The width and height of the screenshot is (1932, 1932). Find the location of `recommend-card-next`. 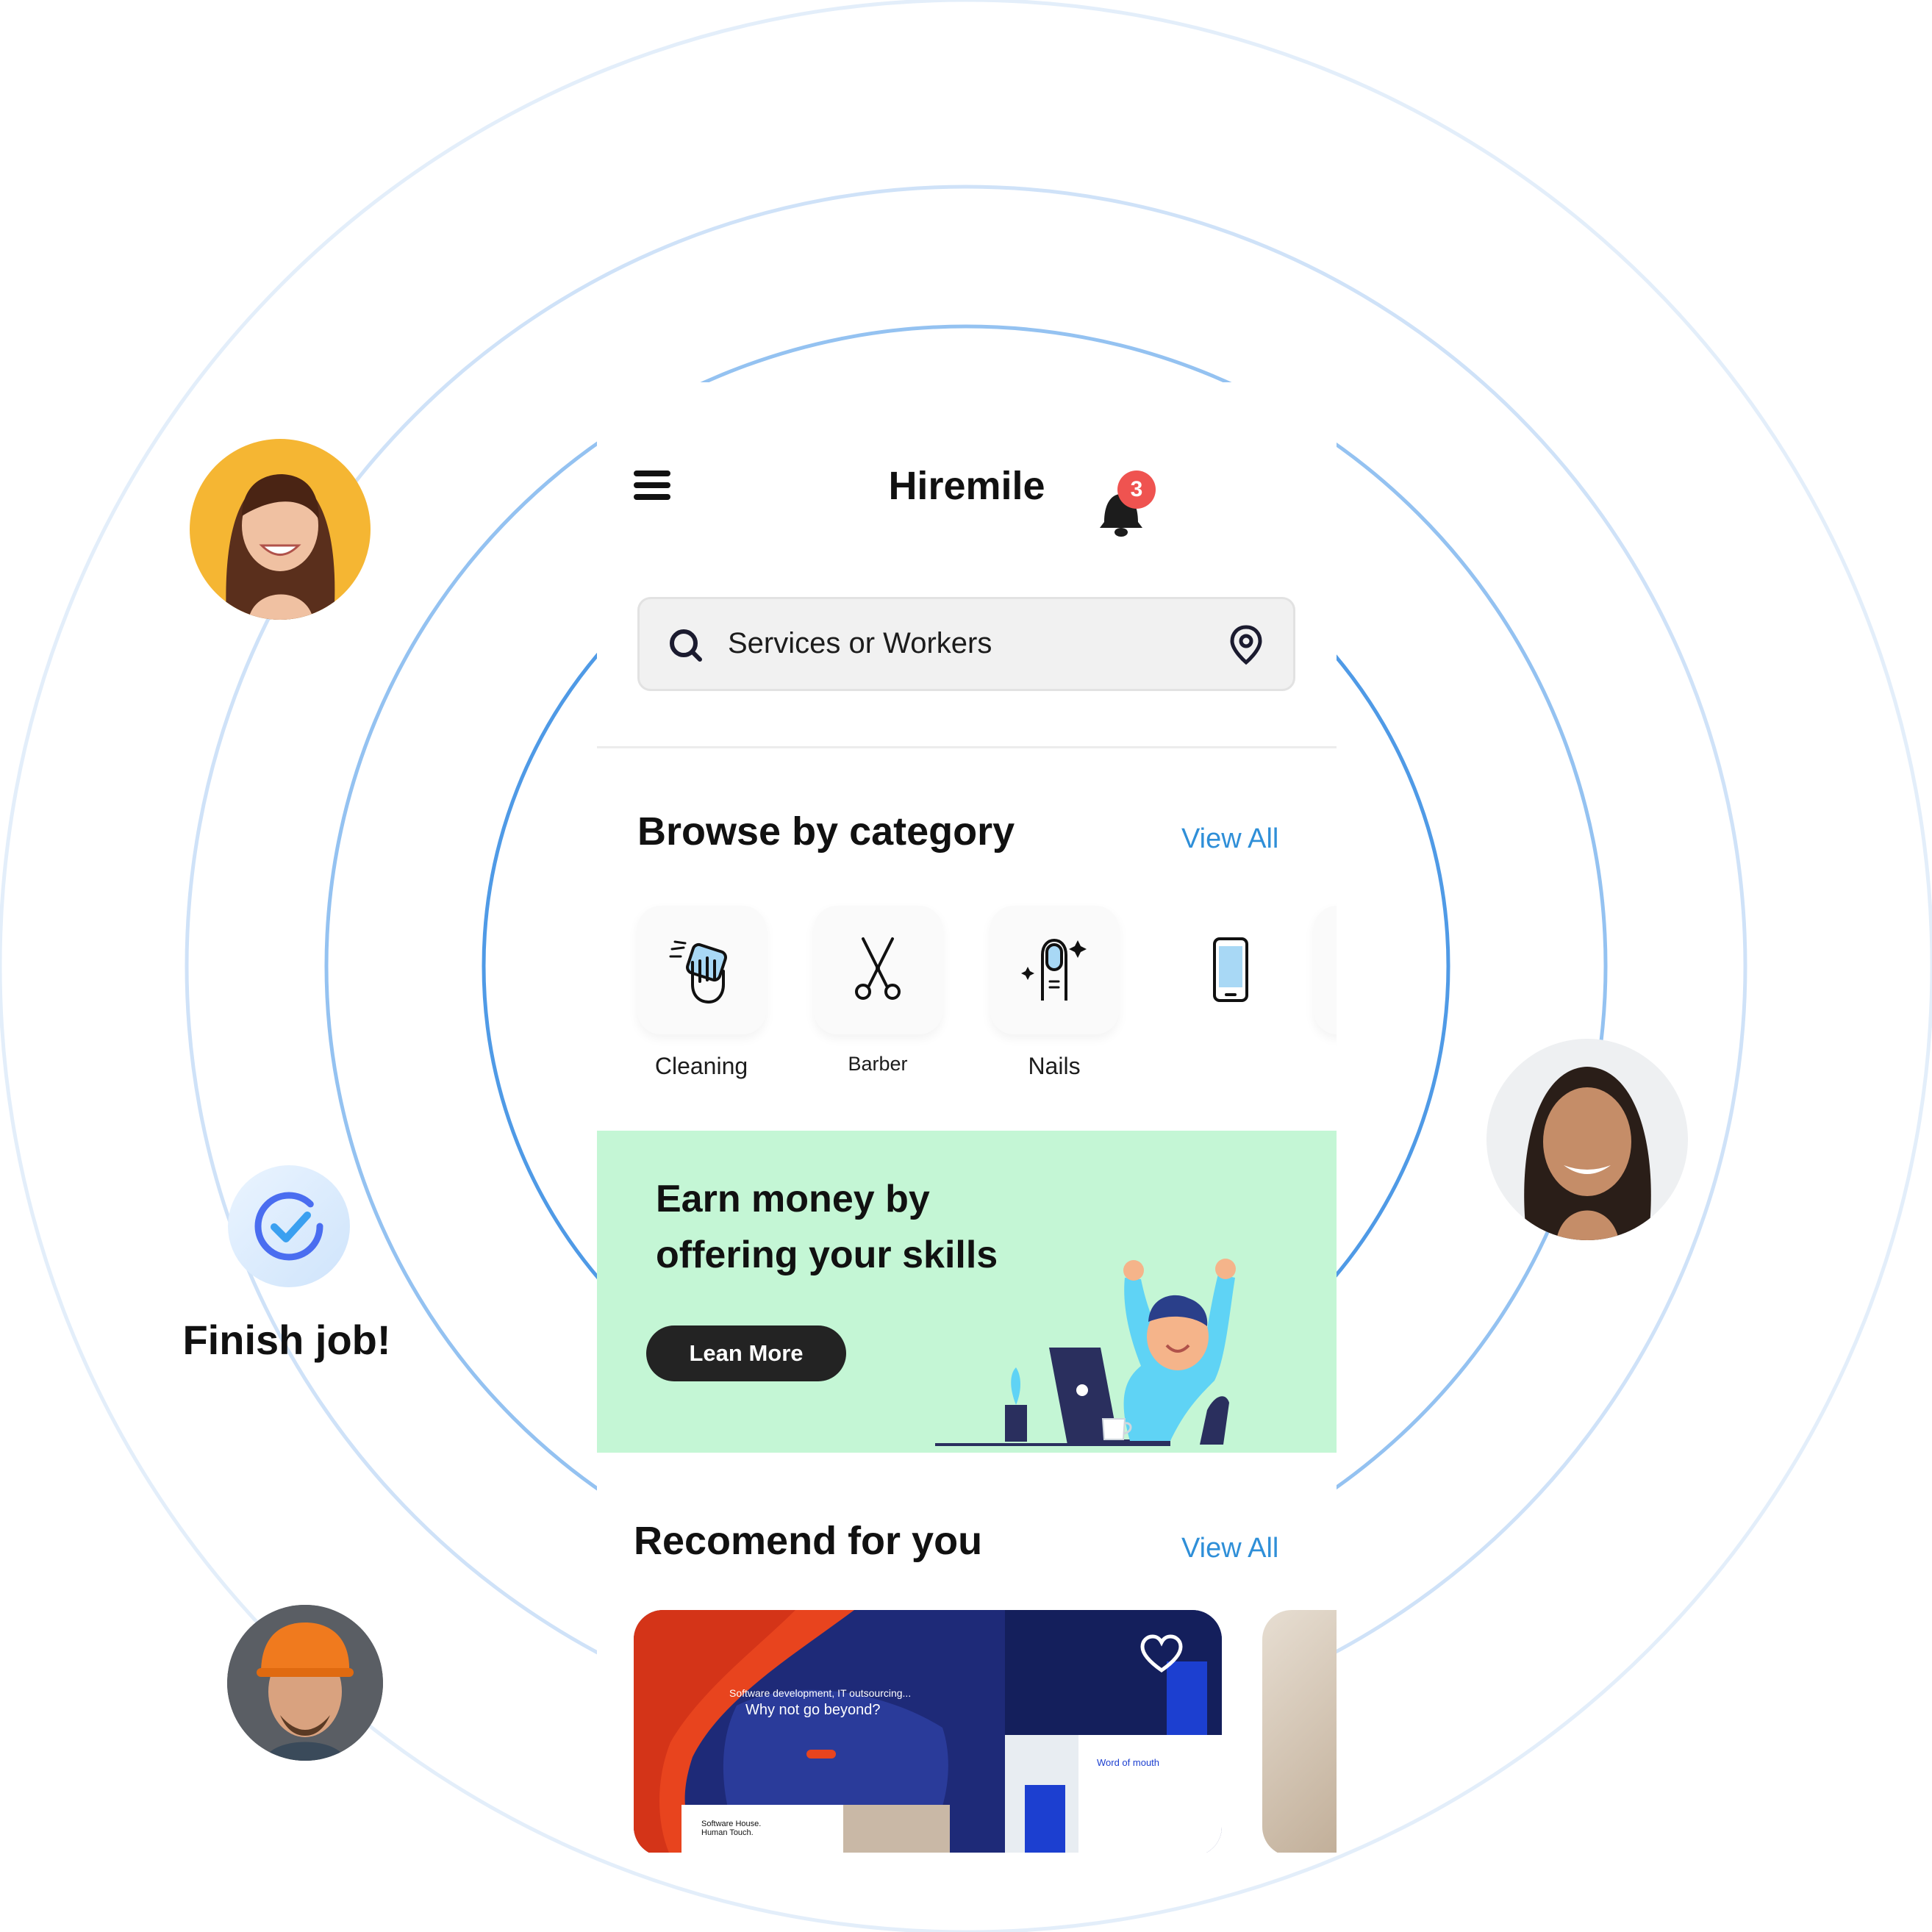

recommend-card-next is located at coordinates (1299, 1731).